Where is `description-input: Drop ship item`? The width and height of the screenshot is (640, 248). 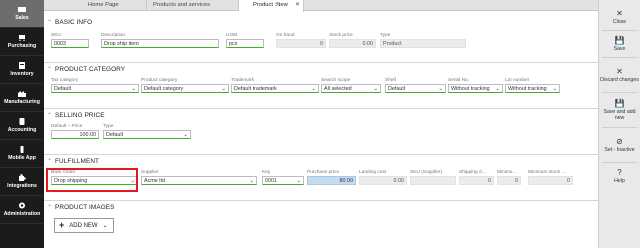
description-input: Drop ship item is located at coordinates (160, 43).